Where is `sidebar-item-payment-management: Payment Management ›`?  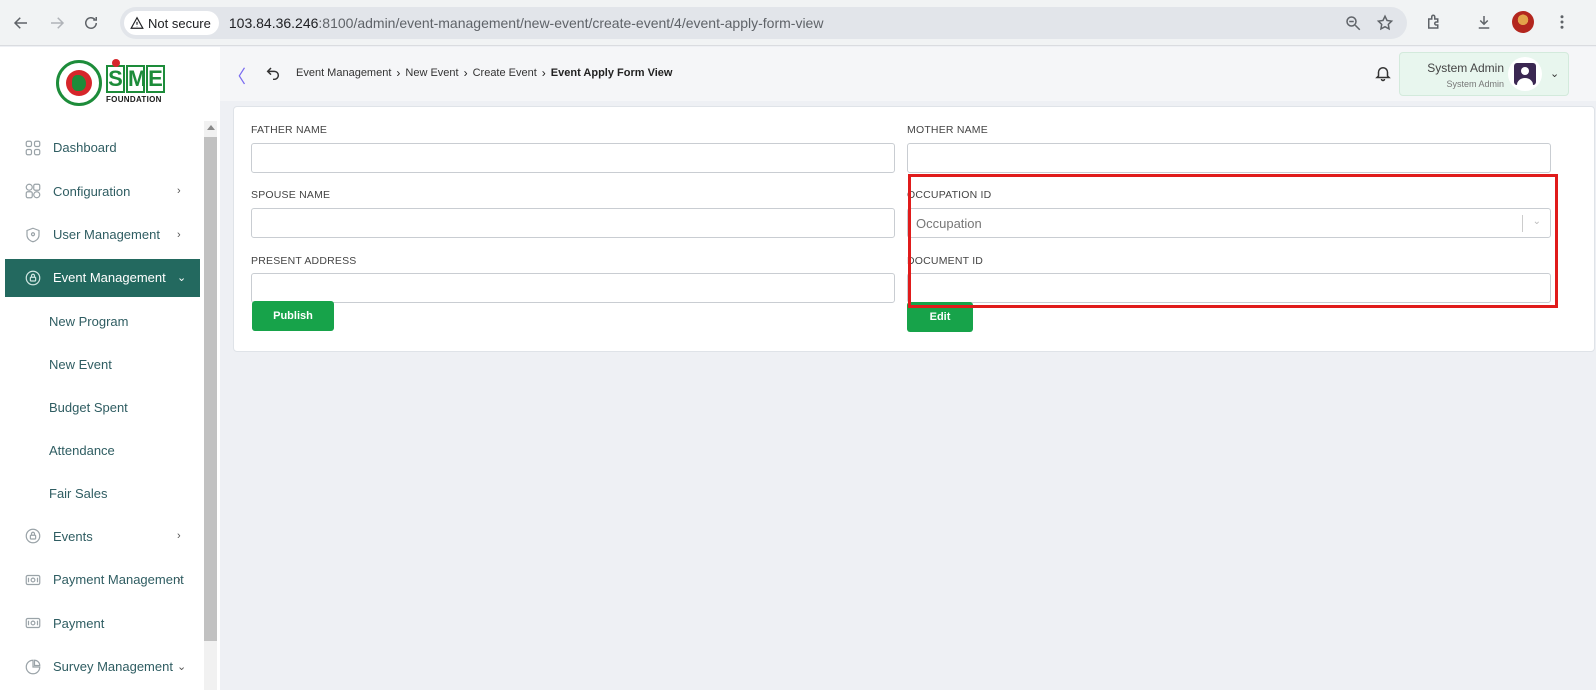
sidebar-item-payment-management: Payment Management › is located at coordinates (102, 580).